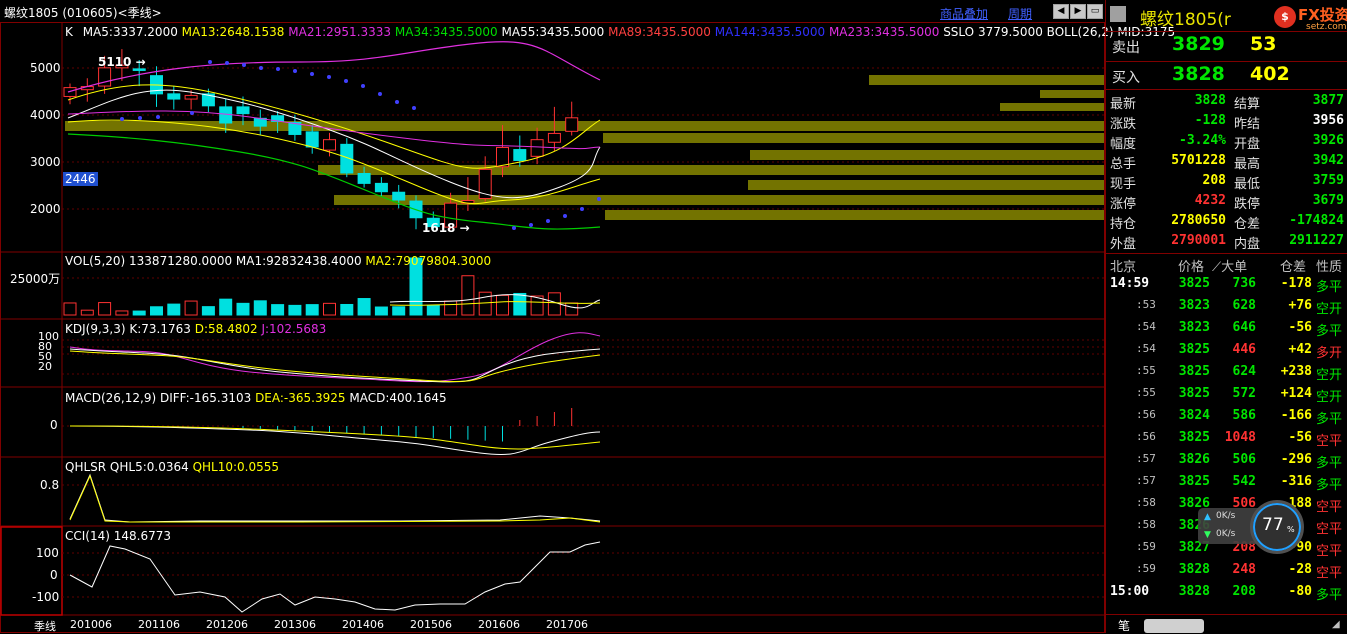  I want to click on quote-field-label: 仓差, so click(1247, 224).